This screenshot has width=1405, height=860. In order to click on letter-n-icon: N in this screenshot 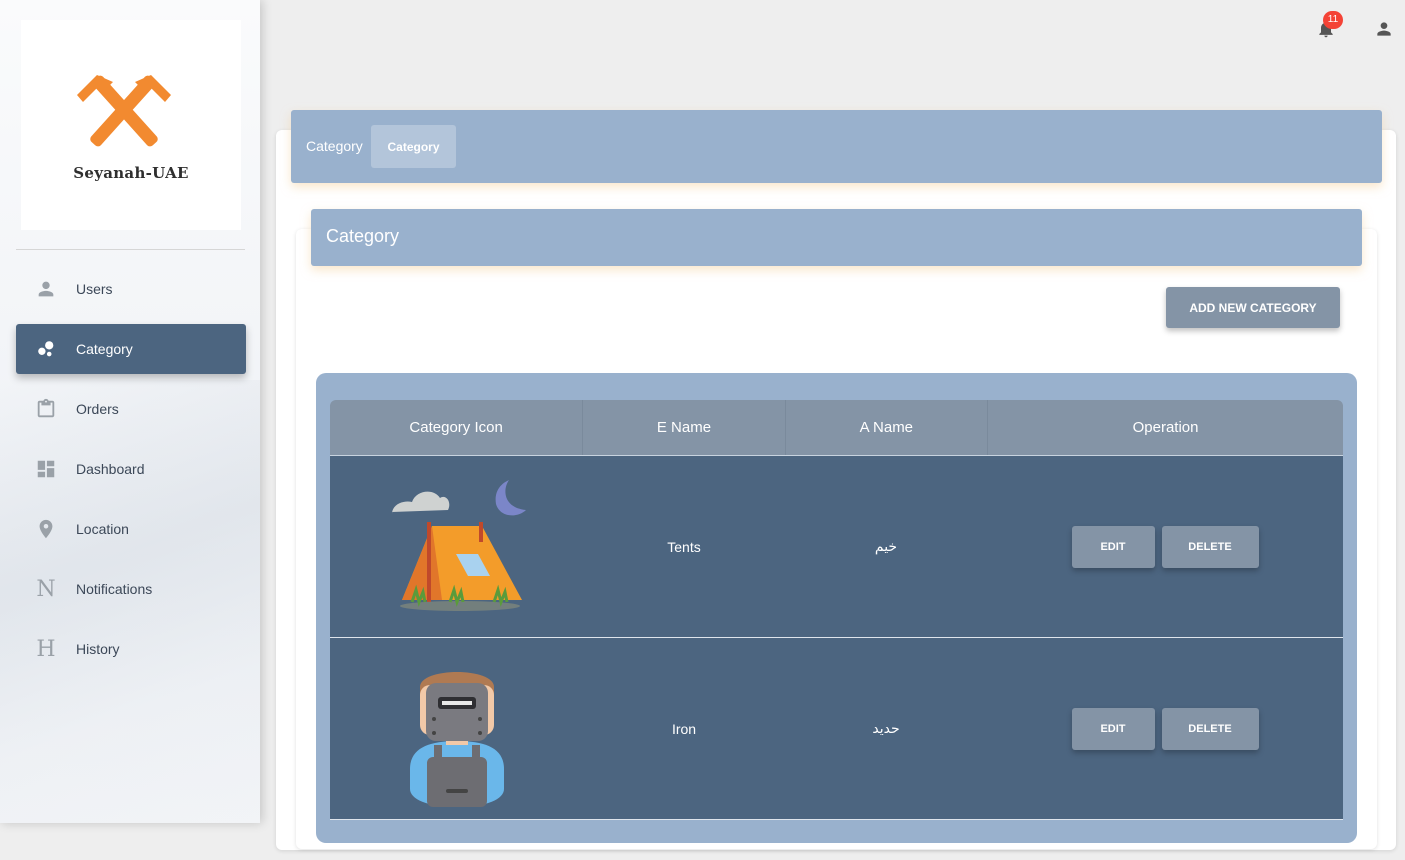, I will do `click(46, 589)`.